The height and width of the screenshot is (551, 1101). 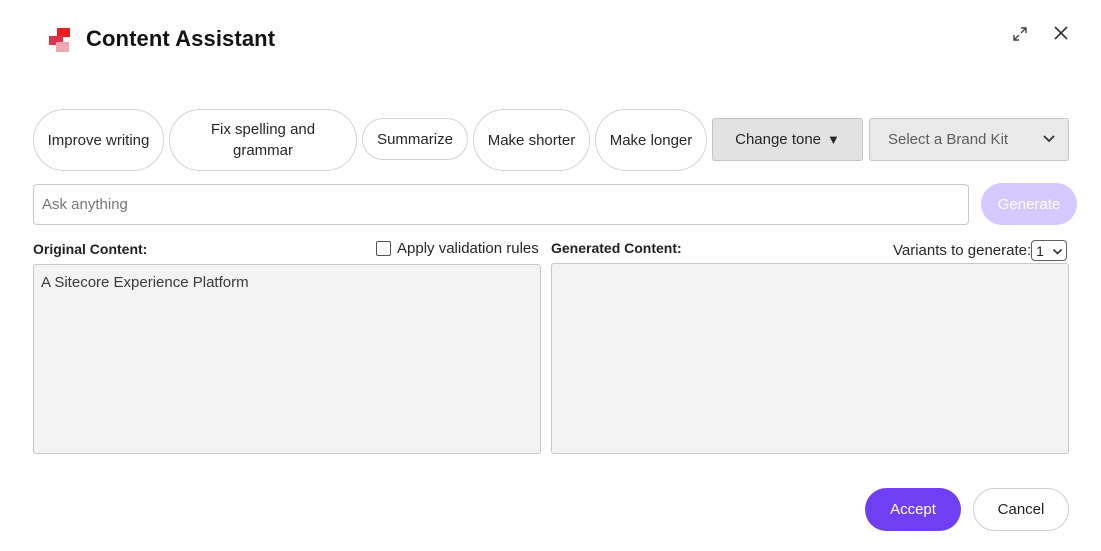 What do you see at coordinates (616, 248) in the screenshot?
I see `generated-content-label: Generated Content:` at bounding box center [616, 248].